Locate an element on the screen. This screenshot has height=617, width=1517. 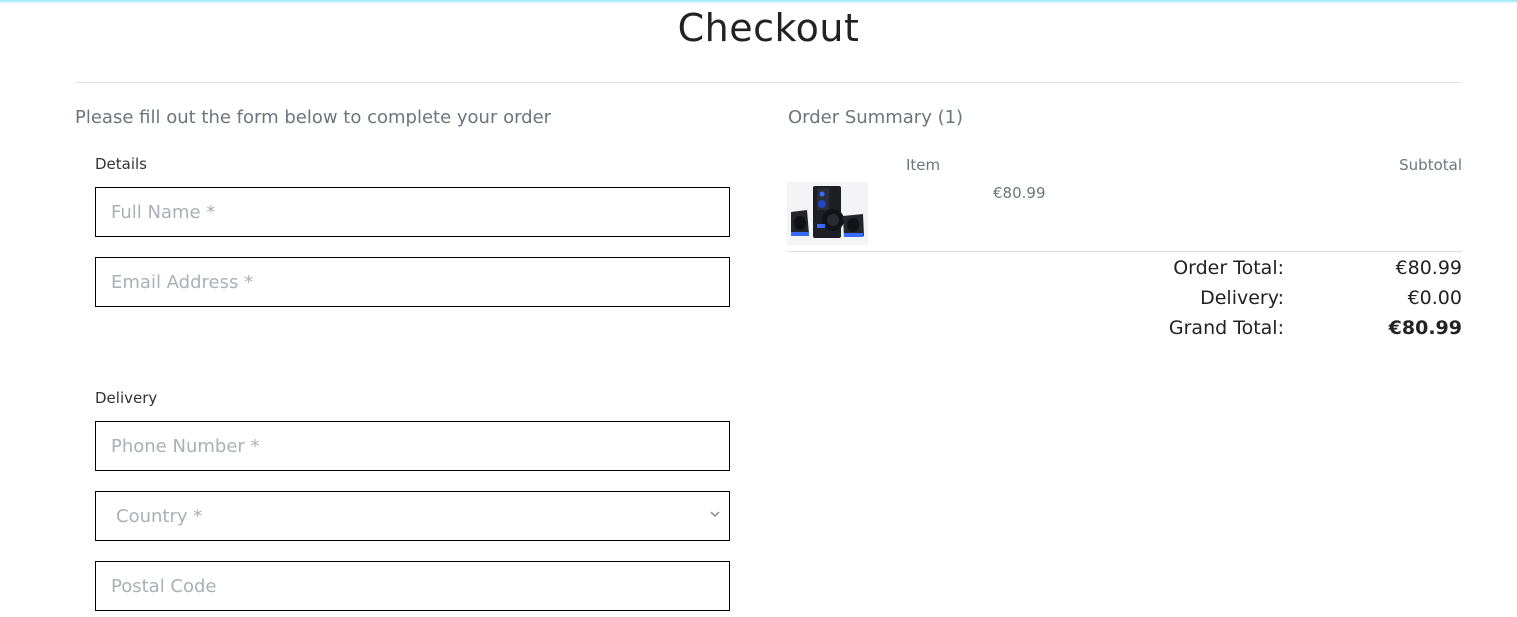
full-name-input is located at coordinates (412, 212).